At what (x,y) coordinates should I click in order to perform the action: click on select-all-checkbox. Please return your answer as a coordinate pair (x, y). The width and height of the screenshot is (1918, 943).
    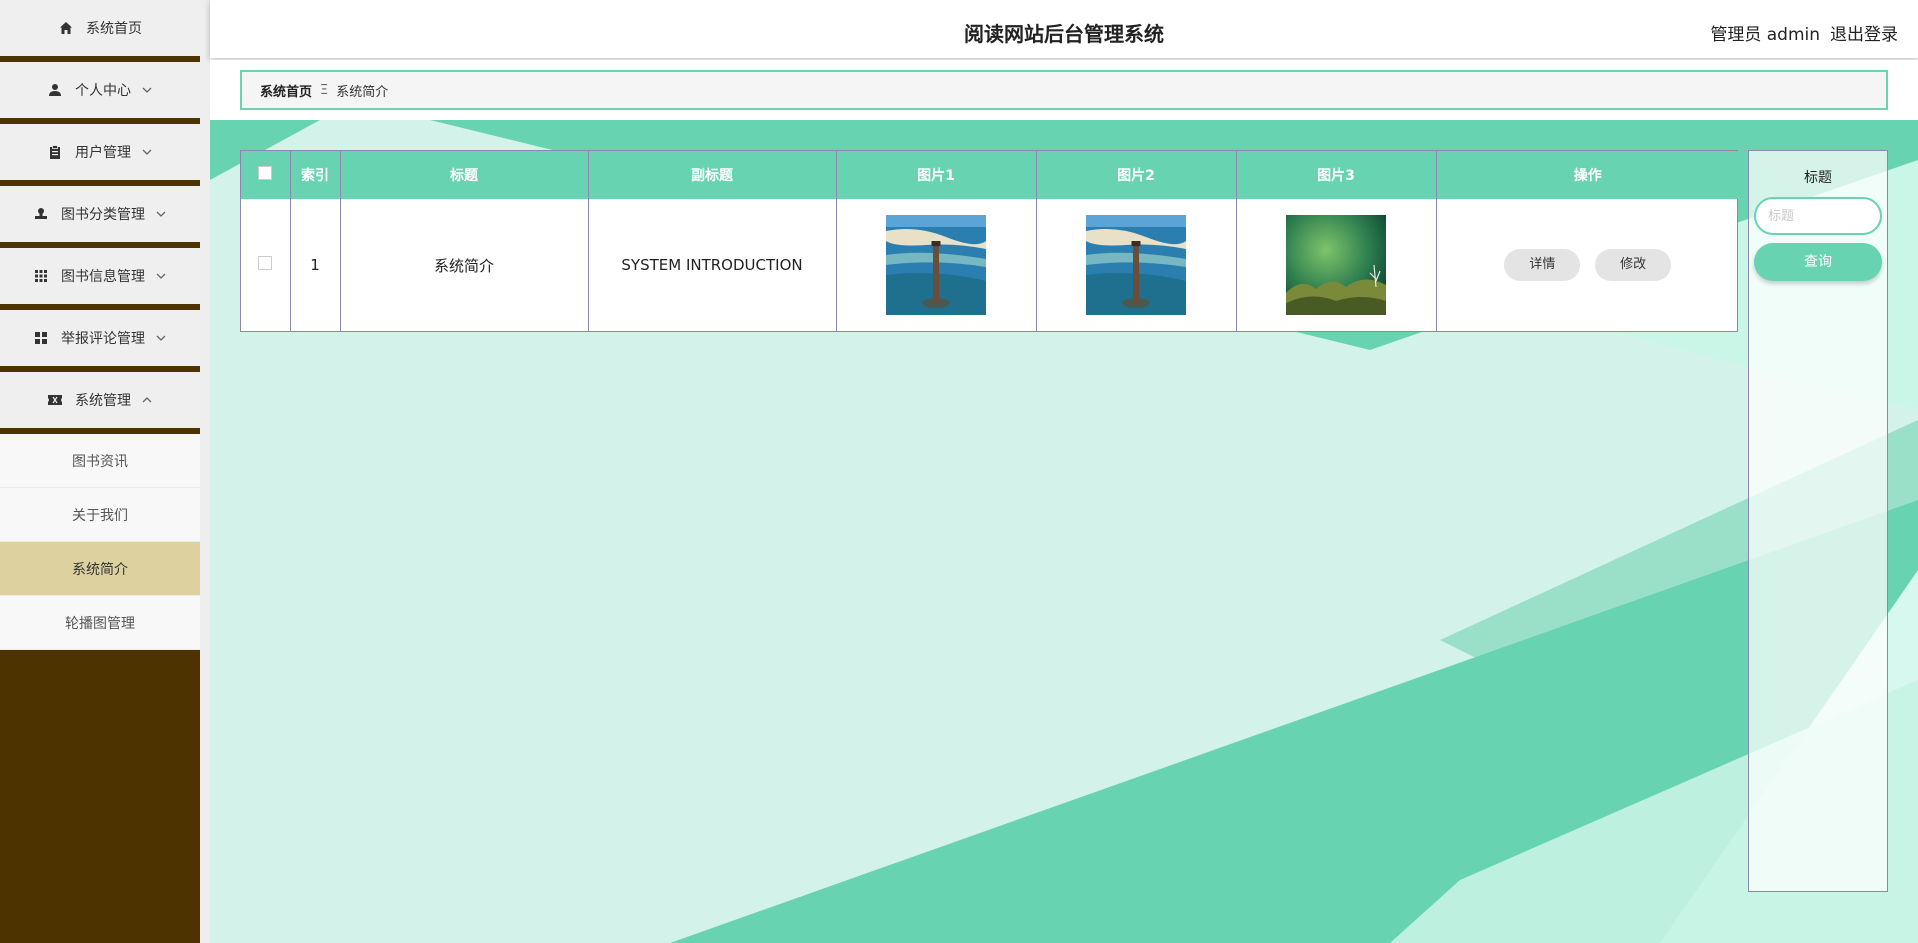
    Looking at the image, I should click on (265, 173).